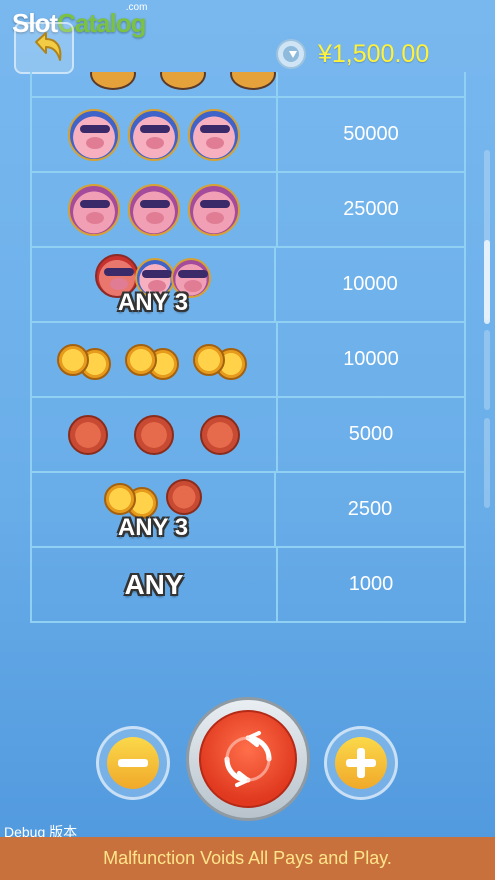  What do you see at coordinates (370, 509) in the screenshot?
I see `payout-value: 2500` at bounding box center [370, 509].